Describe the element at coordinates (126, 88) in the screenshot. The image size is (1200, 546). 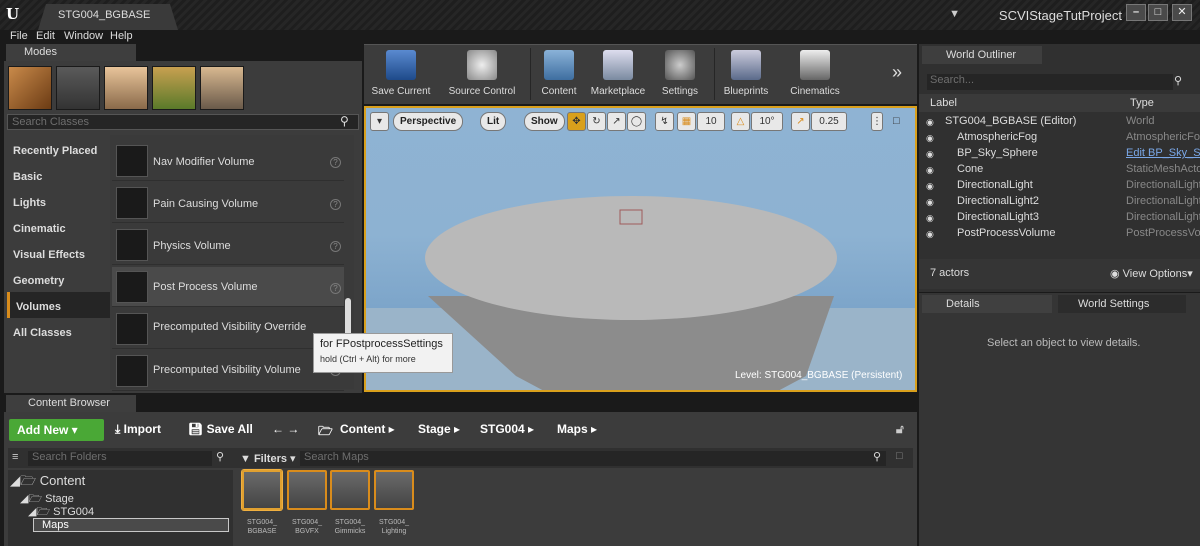
I see `landscape-mode-icon` at that location.